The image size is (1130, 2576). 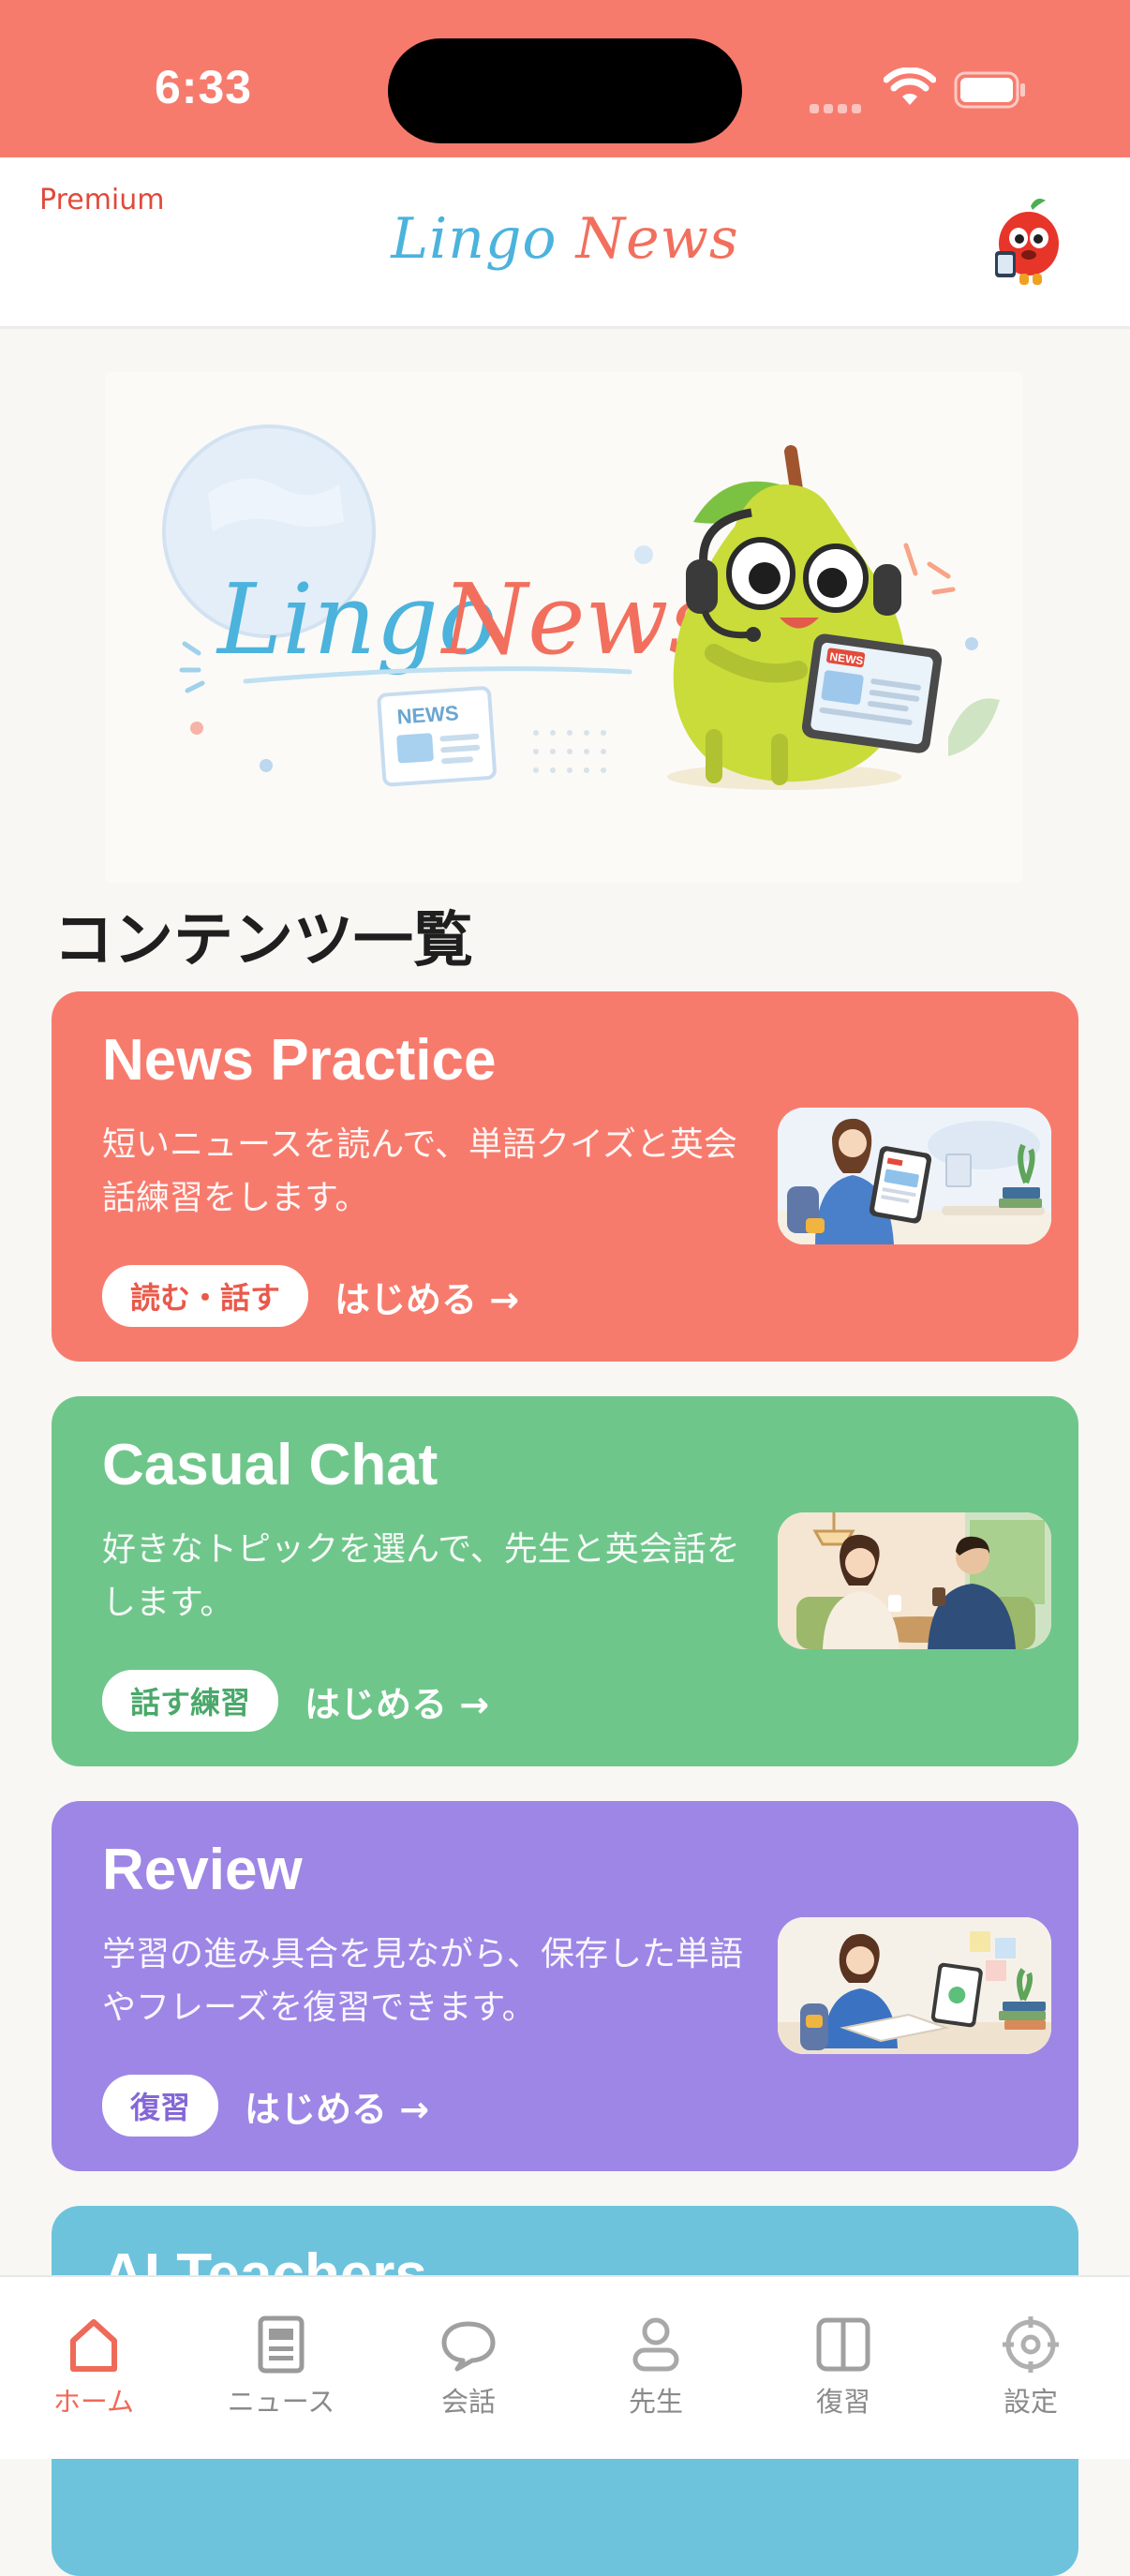 What do you see at coordinates (838, 106) in the screenshot?
I see `cellular-signal-icon` at bounding box center [838, 106].